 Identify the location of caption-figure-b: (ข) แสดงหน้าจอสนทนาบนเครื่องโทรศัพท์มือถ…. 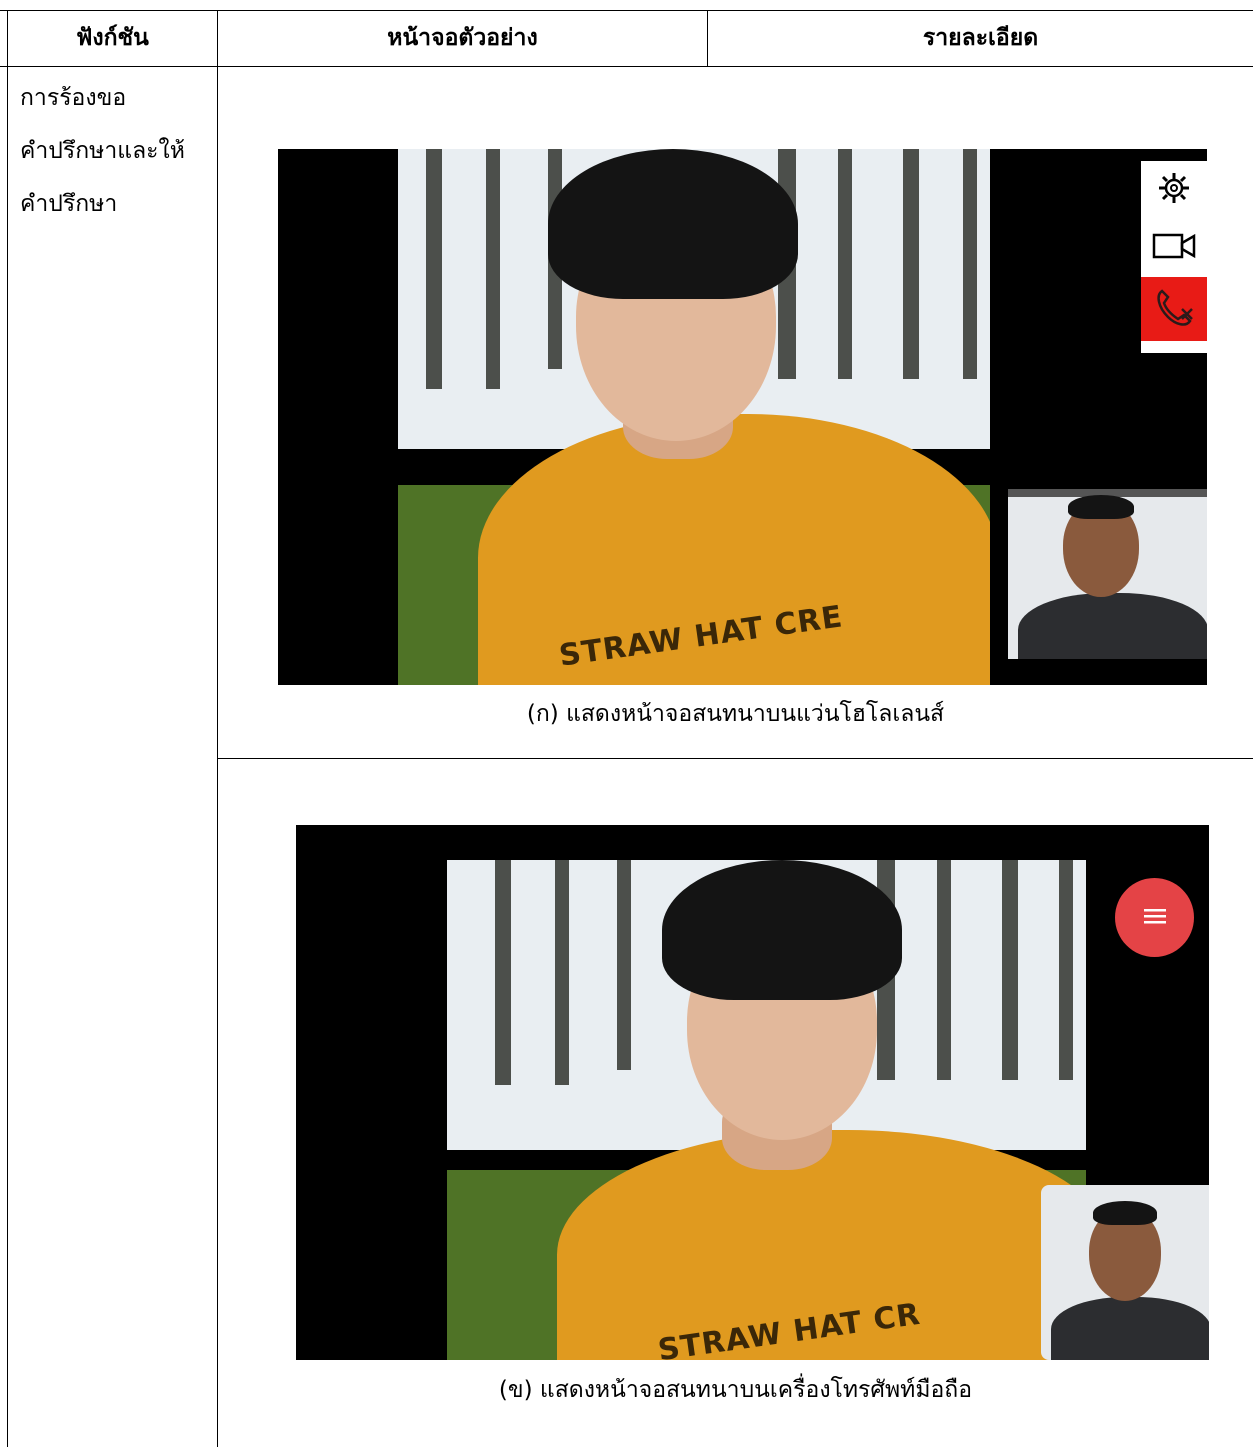
(735, 1390).